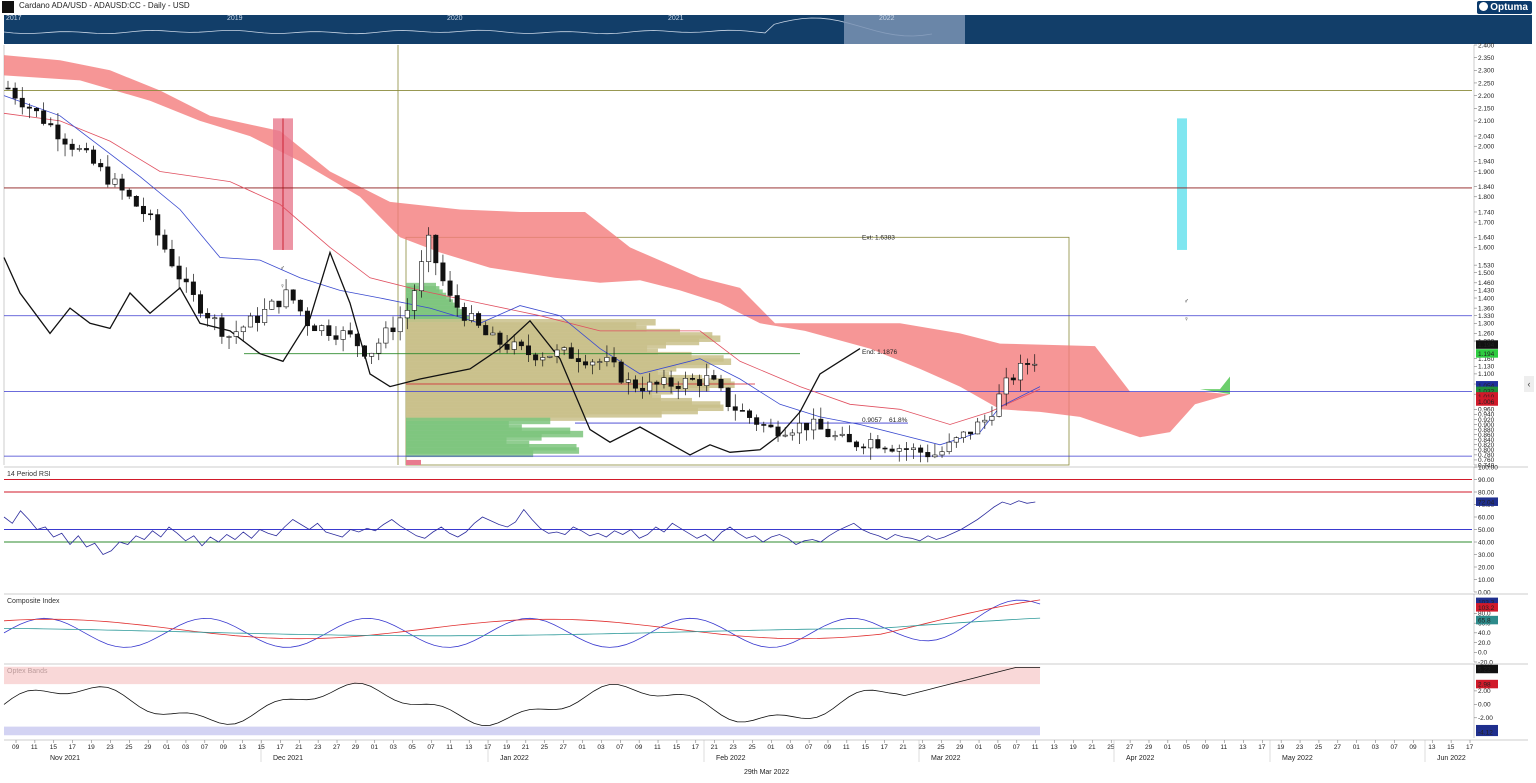 This screenshot has width=1536, height=783. What do you see at coordinates (1486, 580) in the screenshot?
I see `panel-tick-label: 10.00` at bounding box center [1486, 580].